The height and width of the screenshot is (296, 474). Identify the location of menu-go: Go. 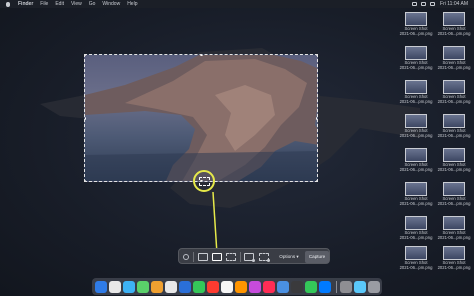
(92, 4).